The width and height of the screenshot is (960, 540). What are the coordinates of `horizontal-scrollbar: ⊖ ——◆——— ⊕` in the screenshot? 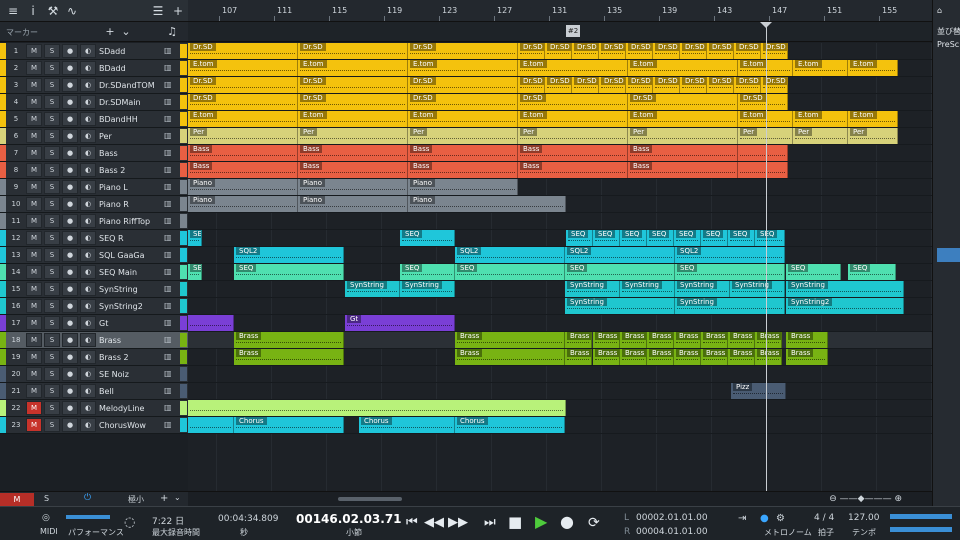 It's located at (560, 498).